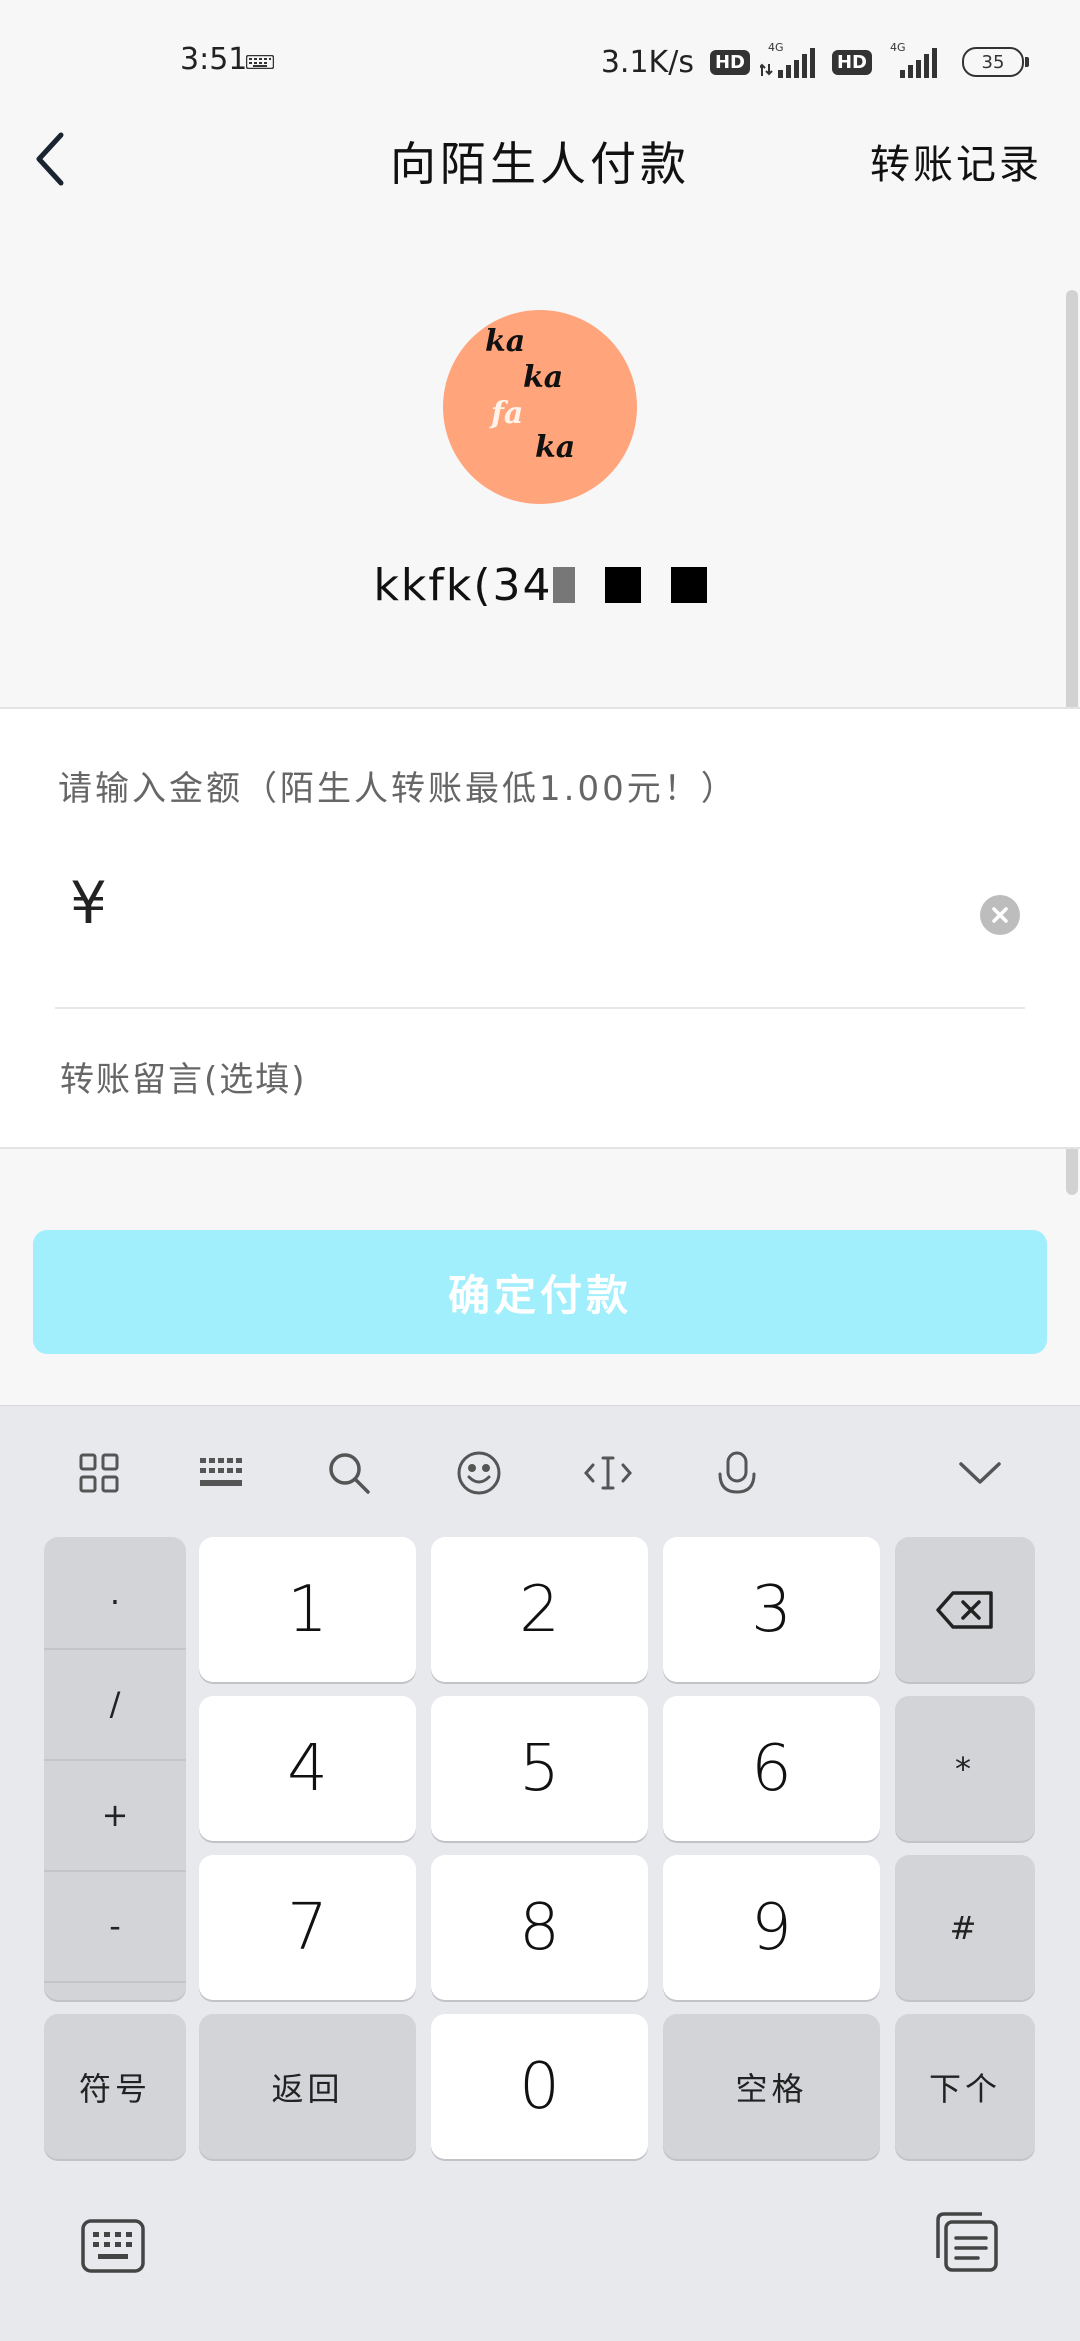 Image resolution: width=1080 pixels, height=2341 pixels. What do you see at coordinates (790, 62) in the screenshot?
I see `signal-icon-1: 4G` at bounding box center [790, 62].